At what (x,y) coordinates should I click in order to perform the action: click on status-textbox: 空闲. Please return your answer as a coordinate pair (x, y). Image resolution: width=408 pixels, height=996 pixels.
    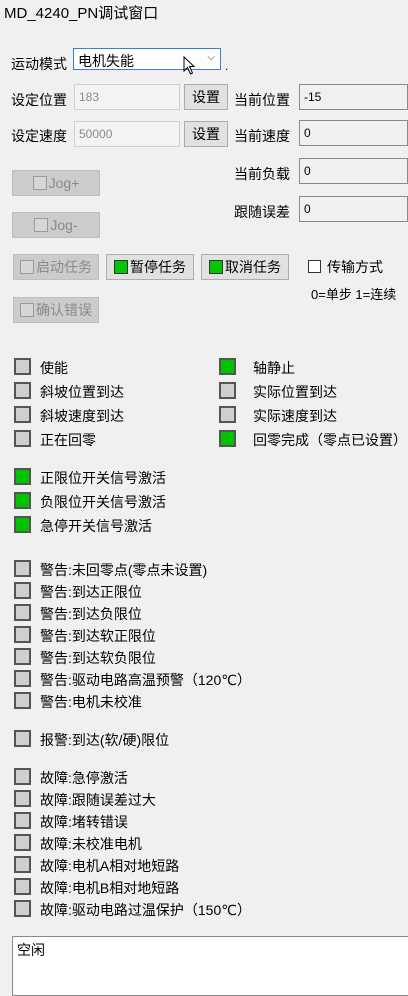
    Looking at the image, I should click on (210, 966).